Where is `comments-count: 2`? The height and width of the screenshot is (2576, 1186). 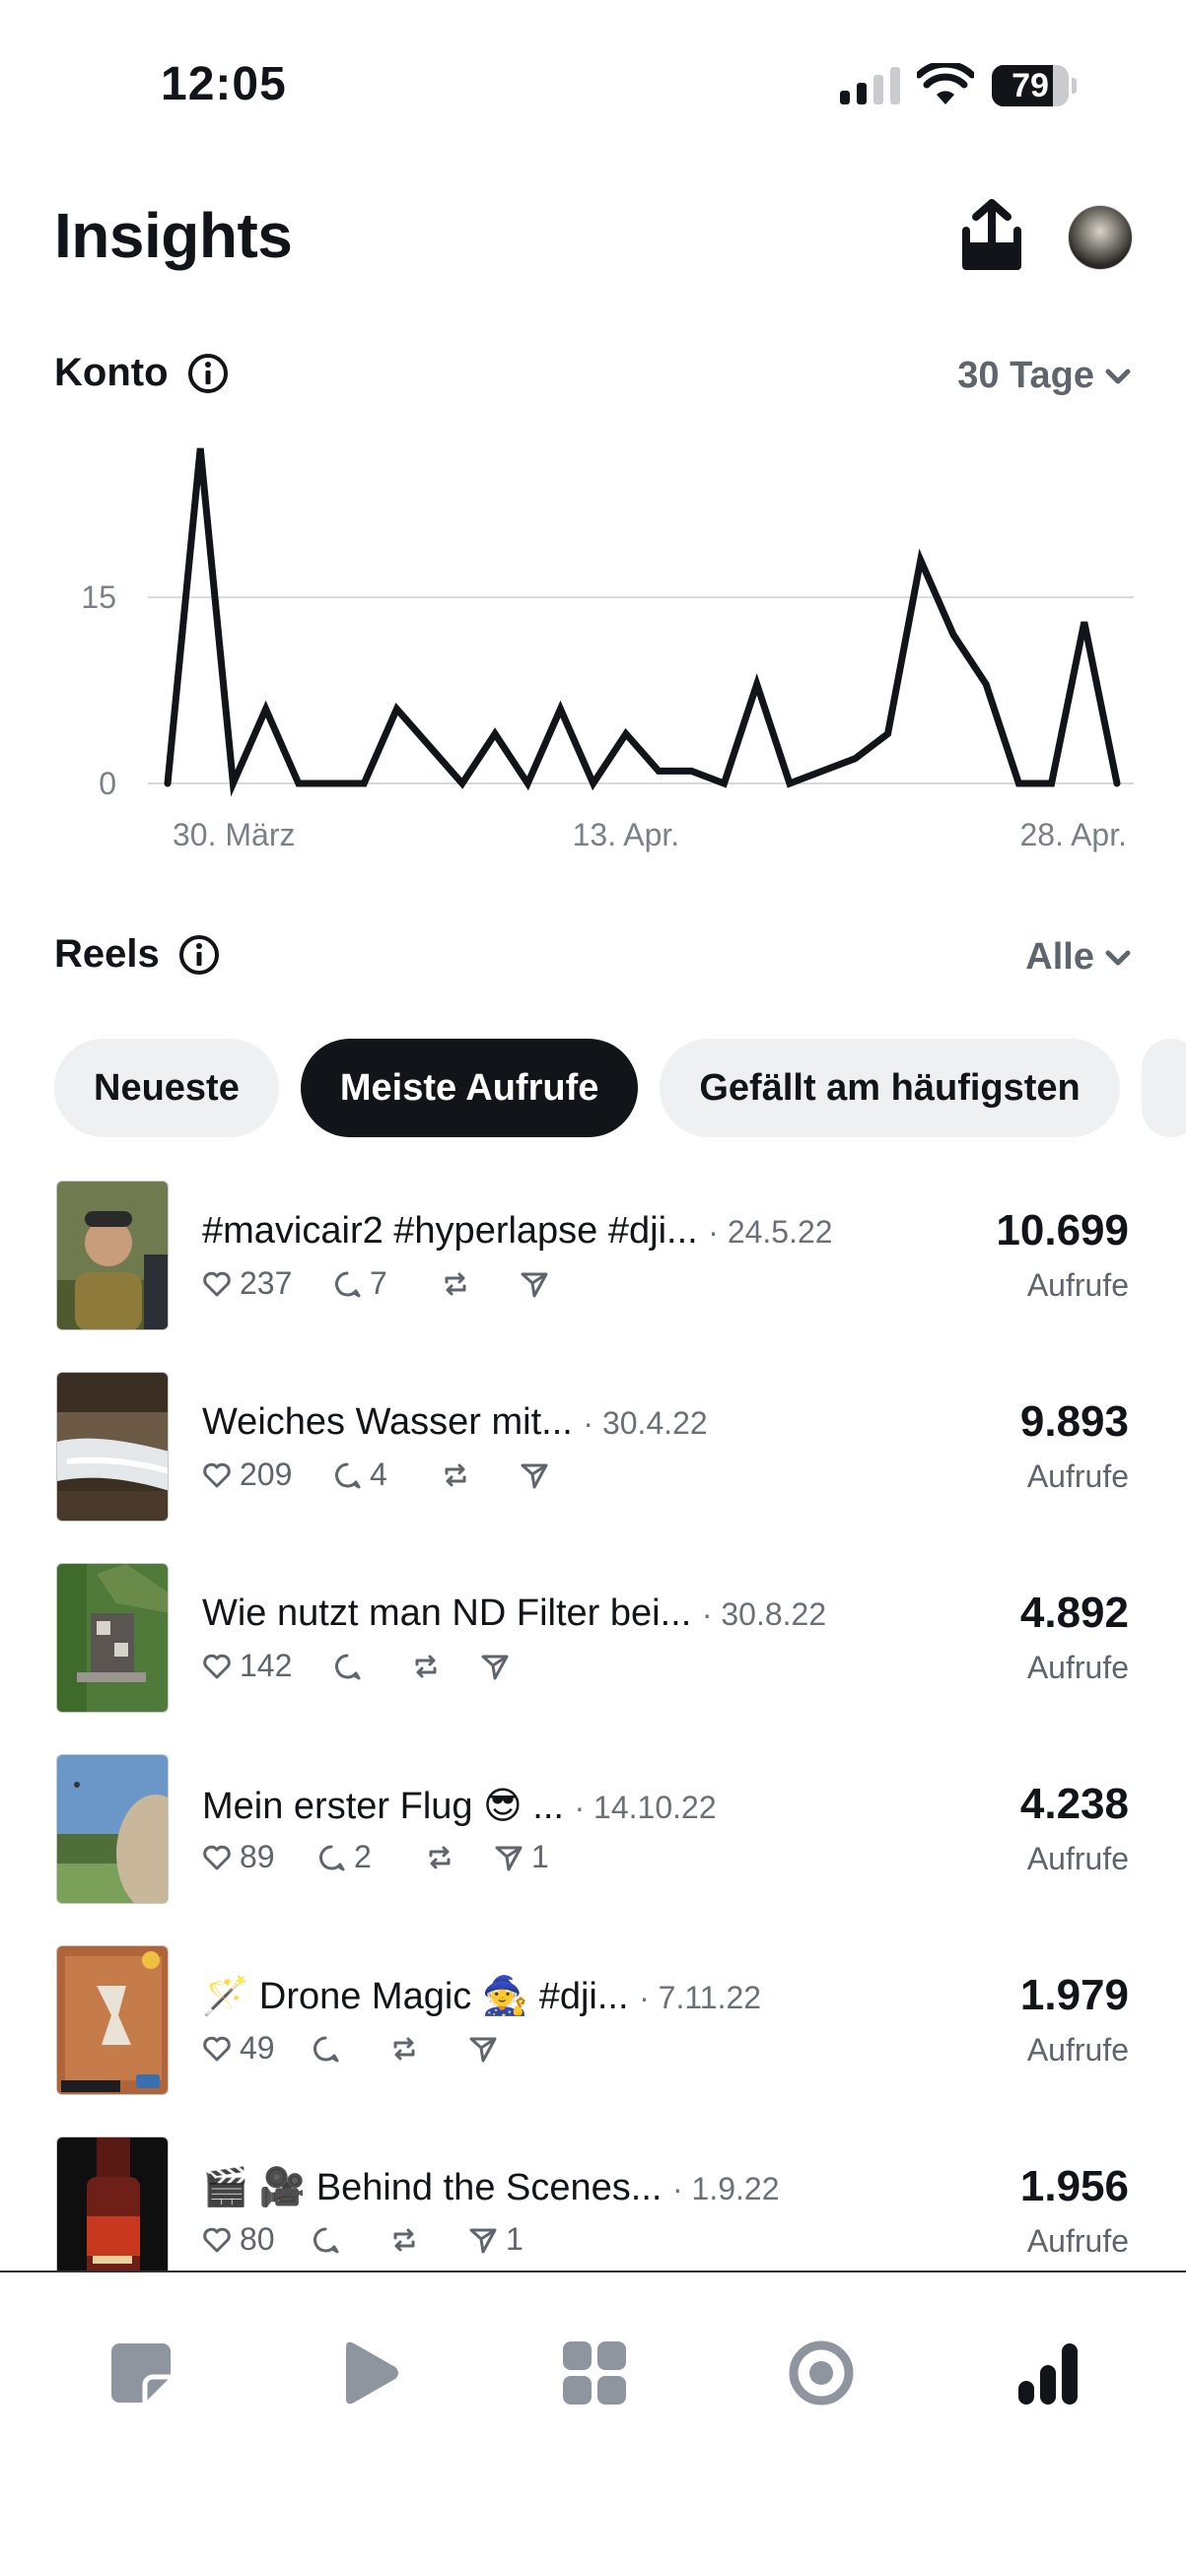 comments-count: 2 is located at coordinates (363, 1856).